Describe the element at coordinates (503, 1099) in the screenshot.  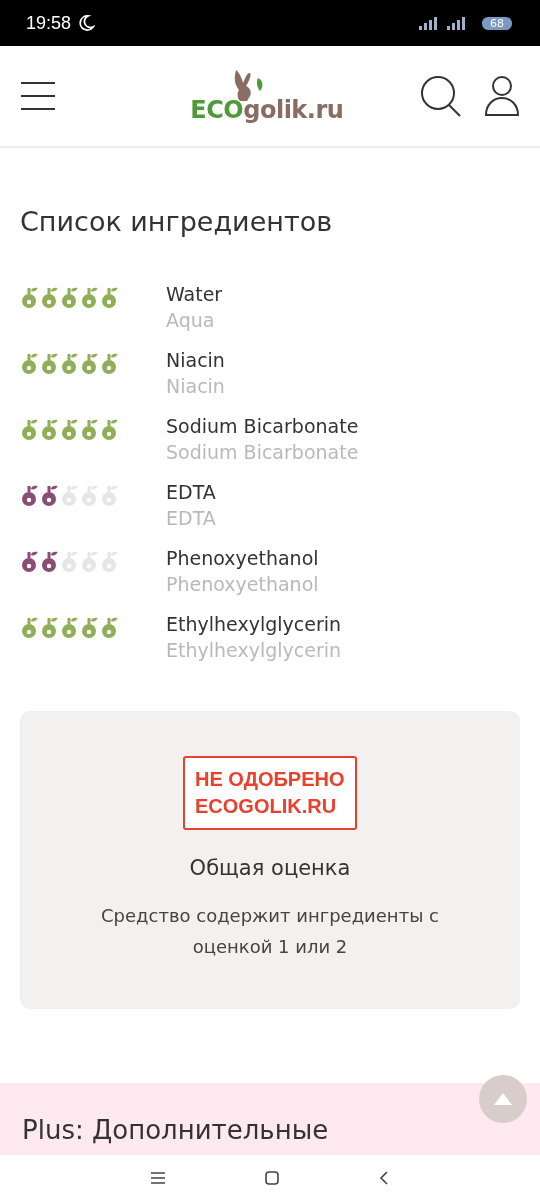
I see `up-arrow-icon` at that location.